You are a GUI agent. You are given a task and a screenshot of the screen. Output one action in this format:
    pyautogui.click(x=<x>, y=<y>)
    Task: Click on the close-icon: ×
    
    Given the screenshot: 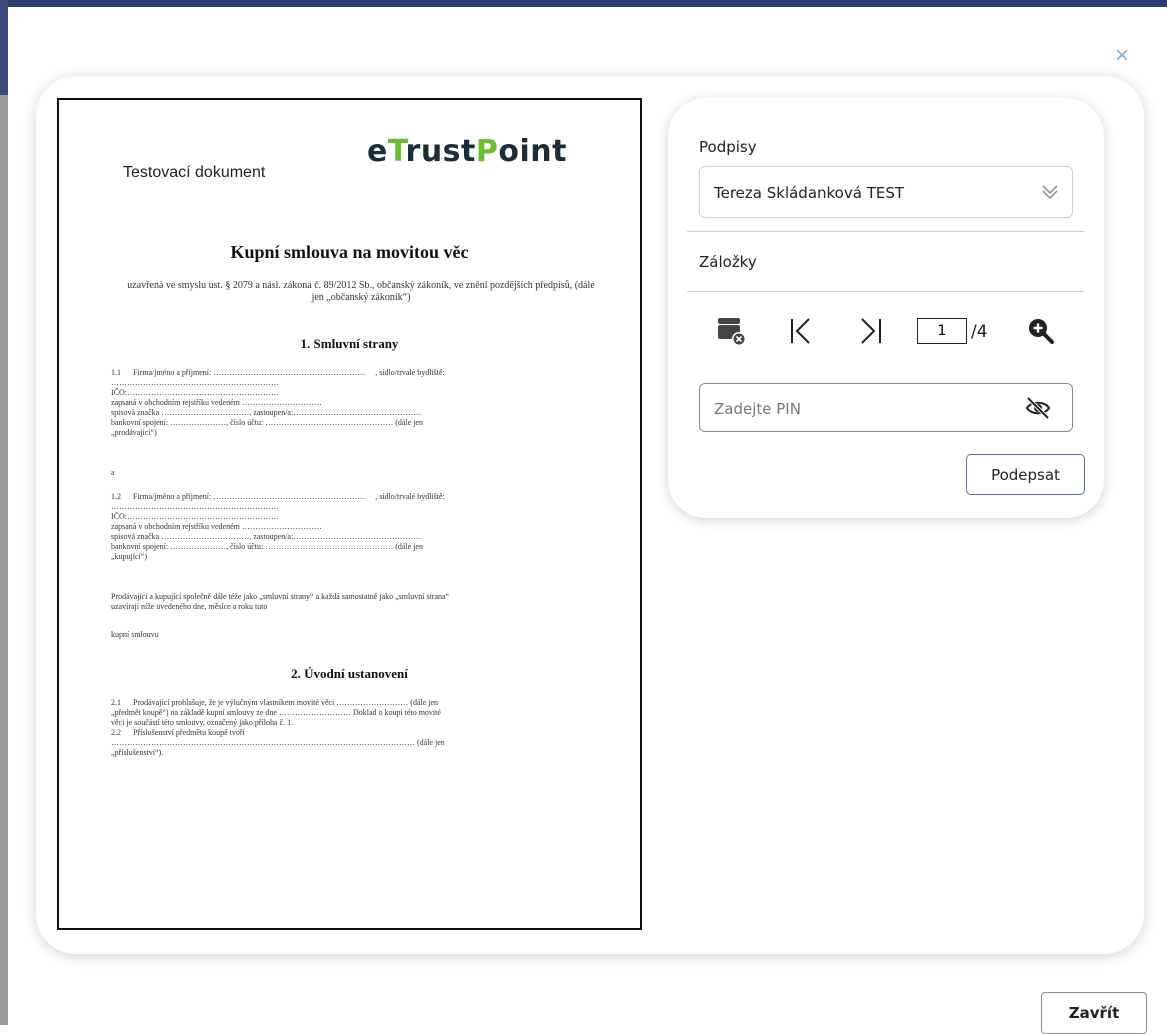 What is the action you would take?
    pyautogui.click(x=1122, y=56)
    